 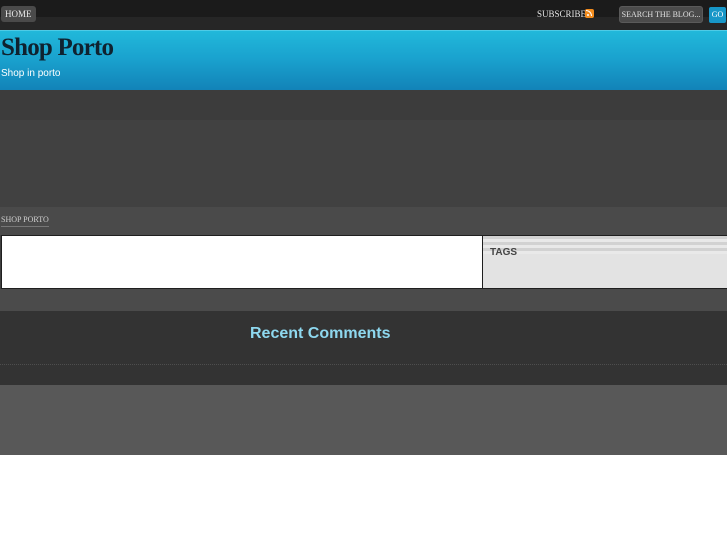 What do you see at coordinates (363, 364) in the screenshot?
I see `footer-divider` at bounding box center [363, 364].